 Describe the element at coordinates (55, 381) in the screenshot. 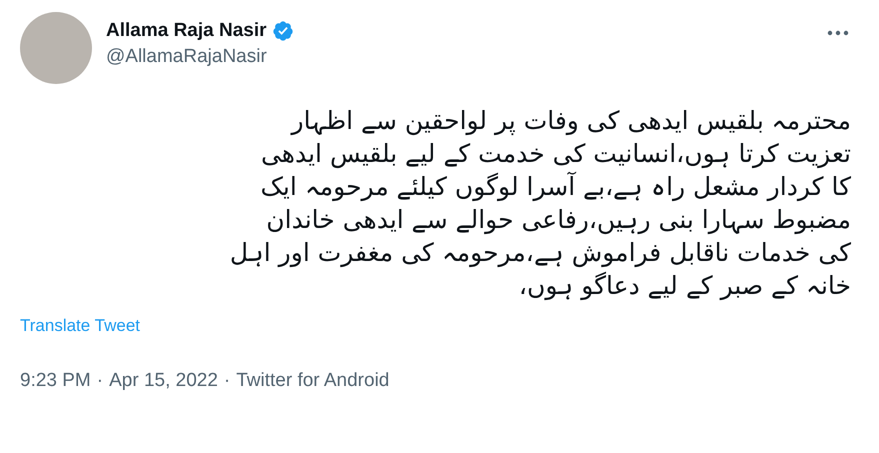

I see `tweet-time: 9:23 PM` at that location.